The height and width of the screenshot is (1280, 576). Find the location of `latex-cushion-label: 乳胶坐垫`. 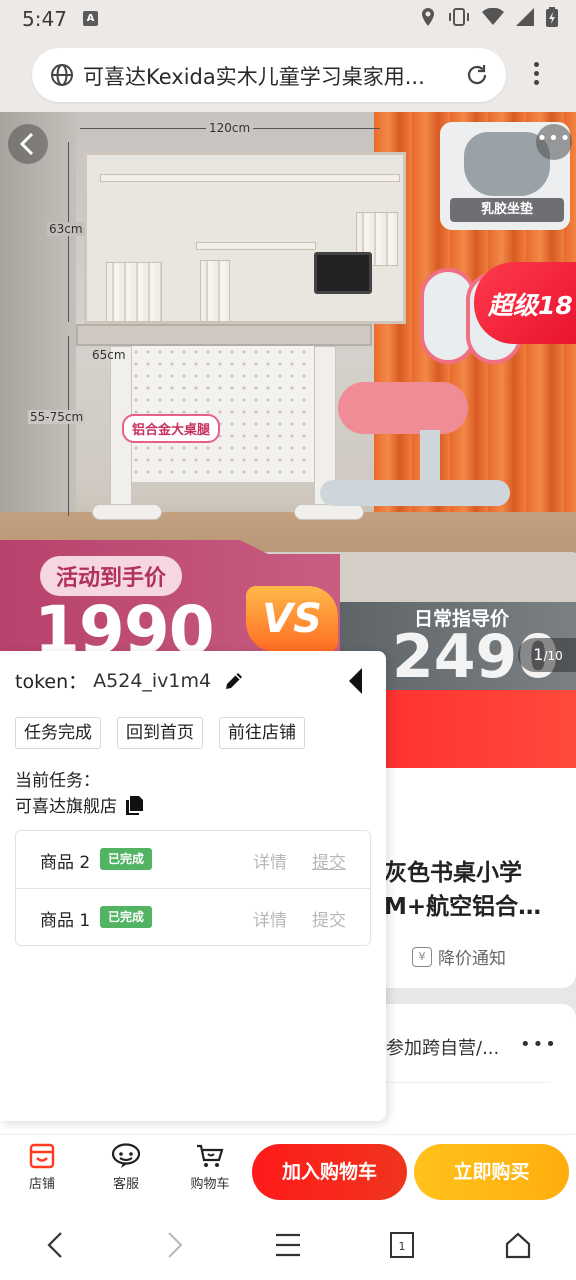

latex-cushion-label: 乳胶坐垫 is located at coordinates (507, 210).